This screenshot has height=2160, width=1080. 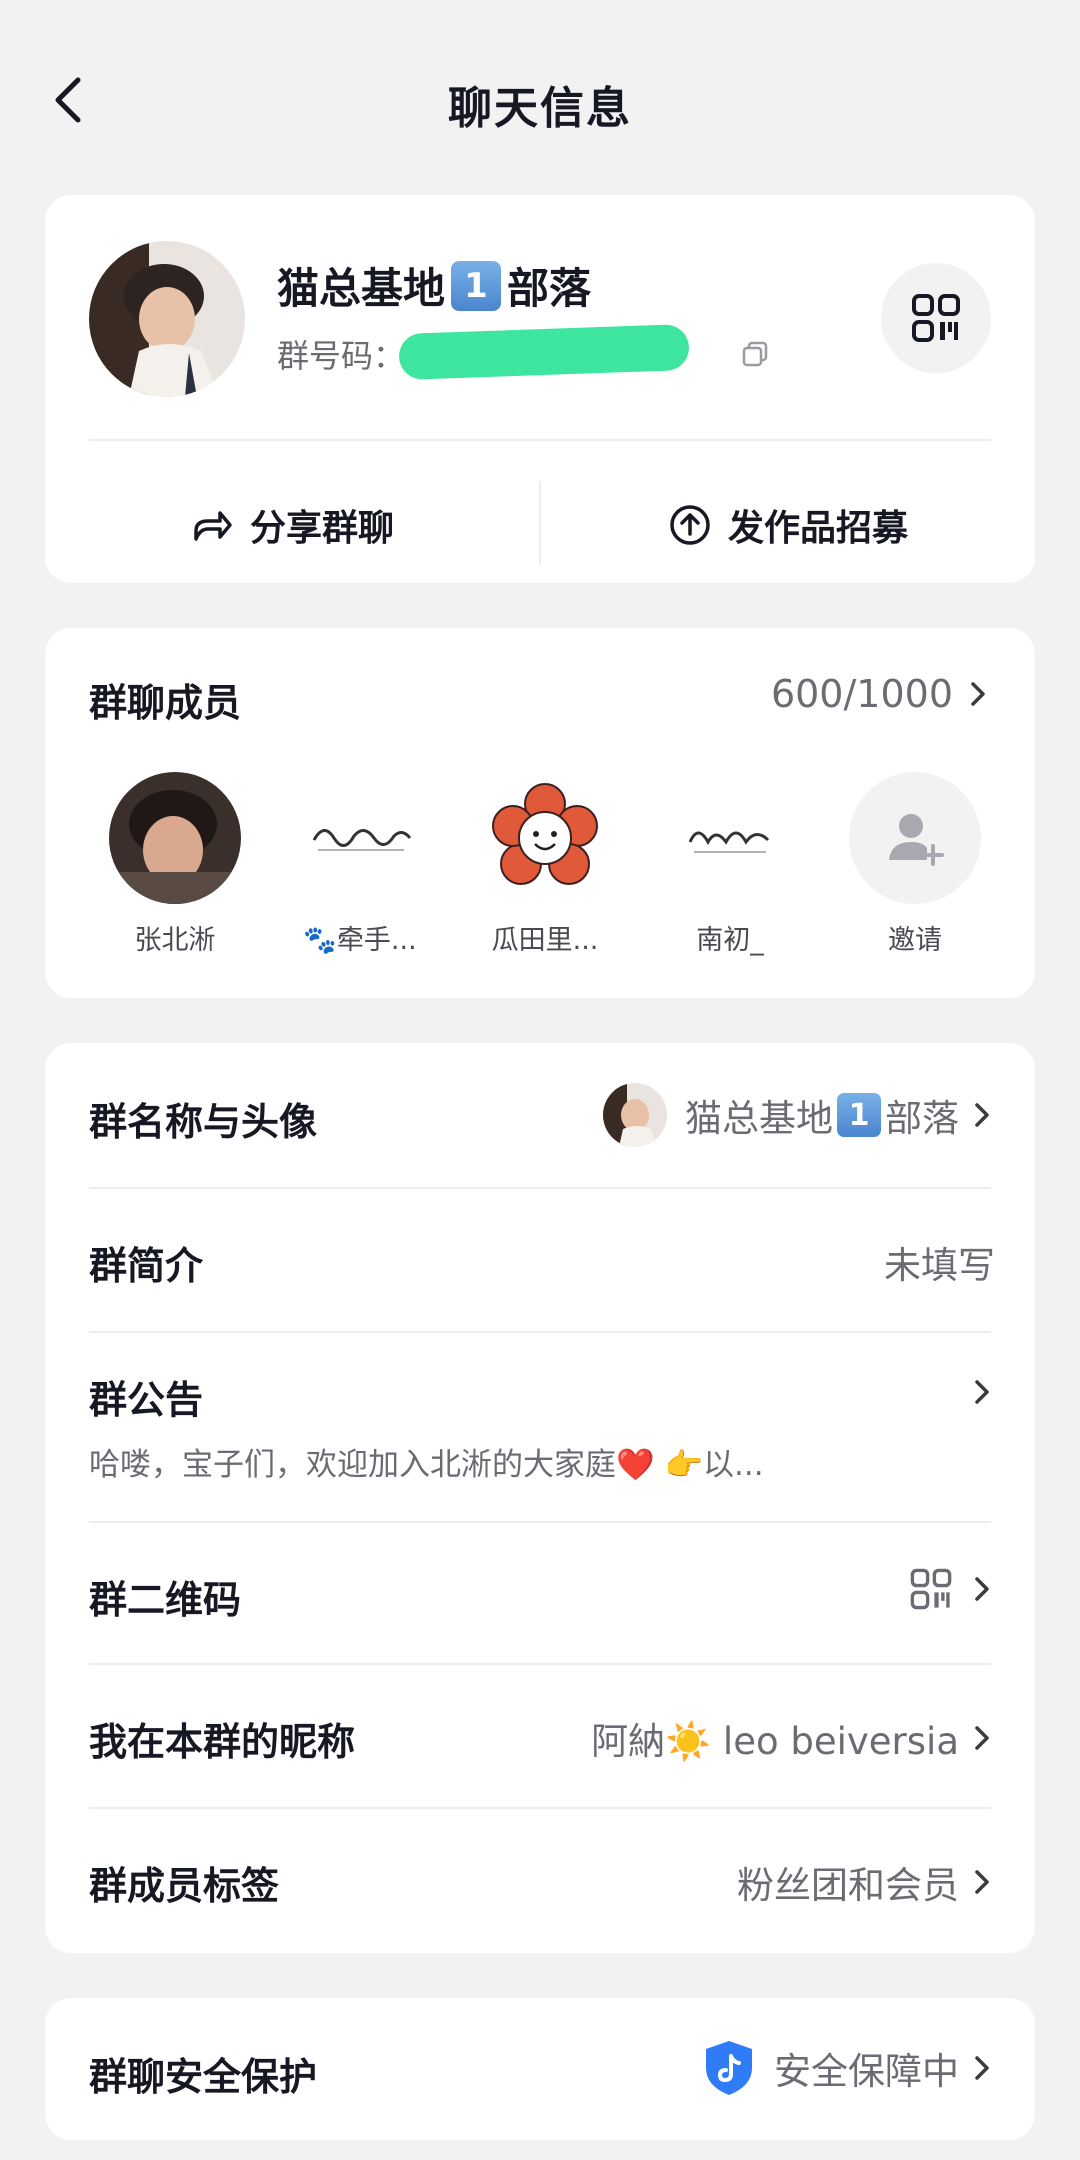 What do you see at coordinates (146, 1266) in the screenshot?
I see `group-intro-label: 群简介` at bounding box center [146, 1266].